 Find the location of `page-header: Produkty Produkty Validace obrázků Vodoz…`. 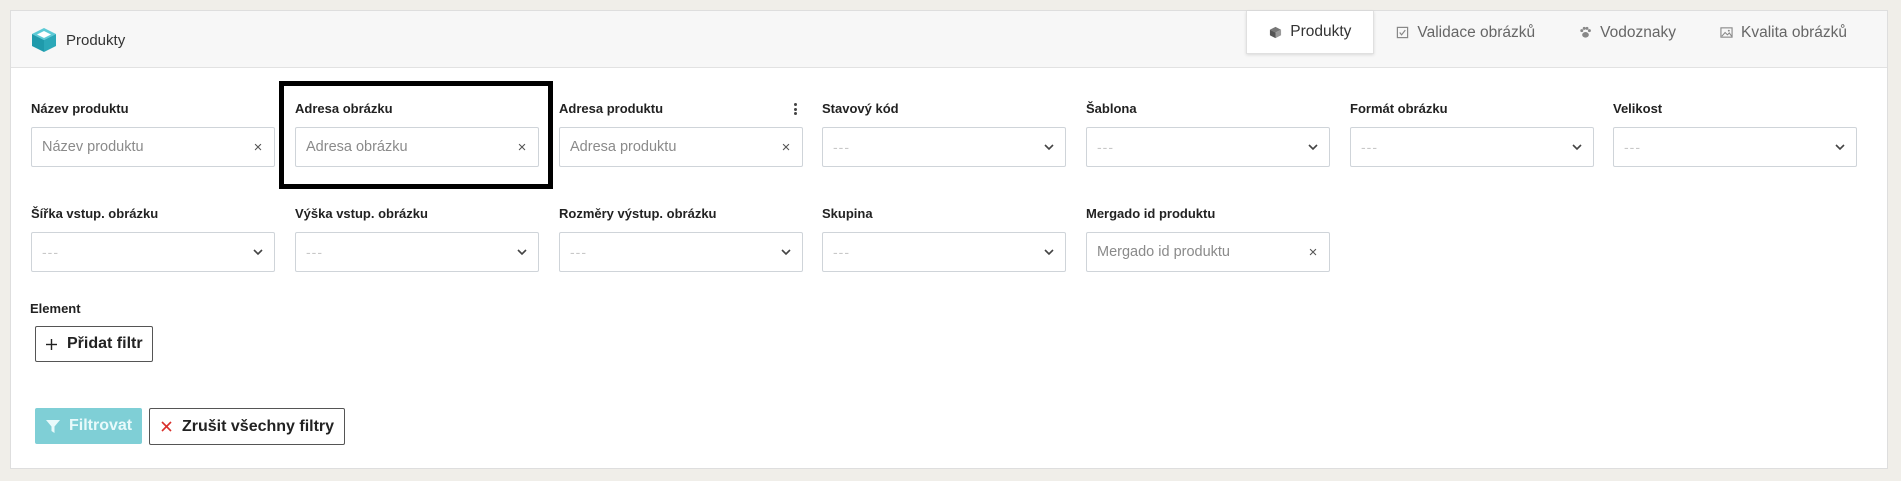

page-header: Produkty Produkty Validace obrázků Vodoz… is located at coordinates (949, 39).